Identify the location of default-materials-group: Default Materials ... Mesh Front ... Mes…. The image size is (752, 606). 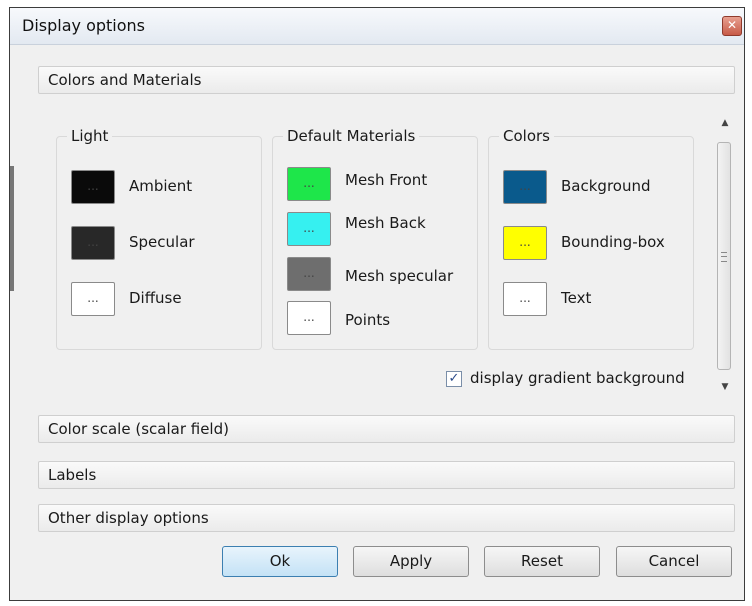
(375, 238).